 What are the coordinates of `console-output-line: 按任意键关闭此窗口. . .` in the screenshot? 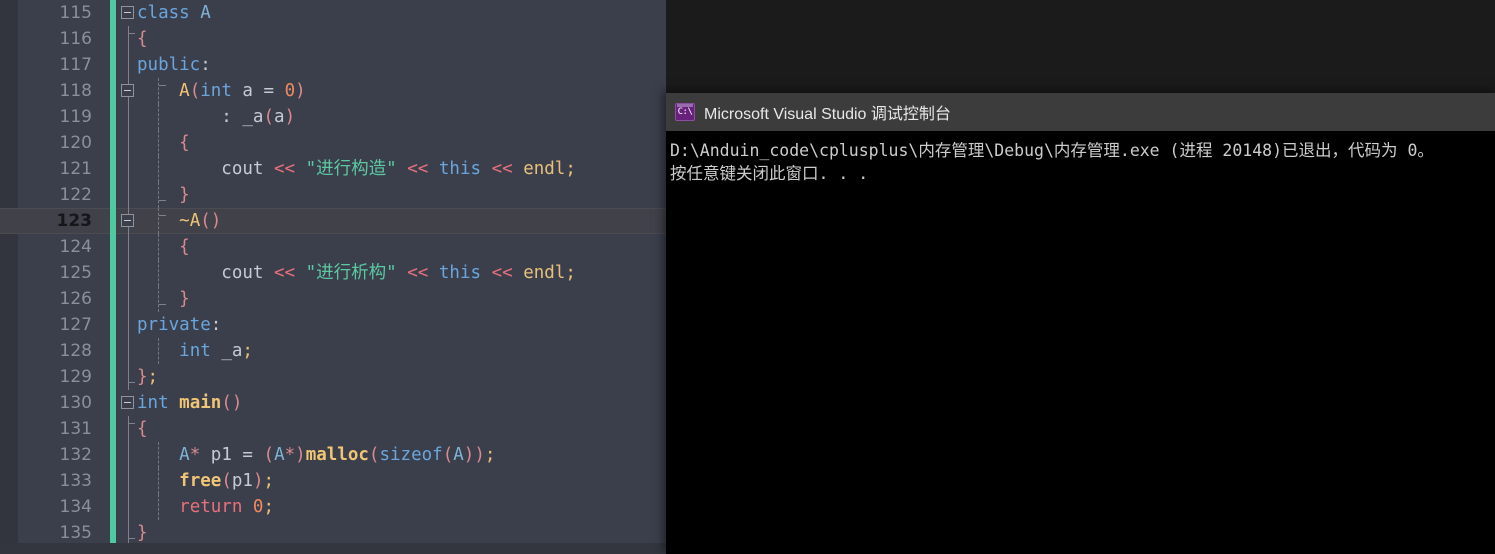 It's located at (769, 173).